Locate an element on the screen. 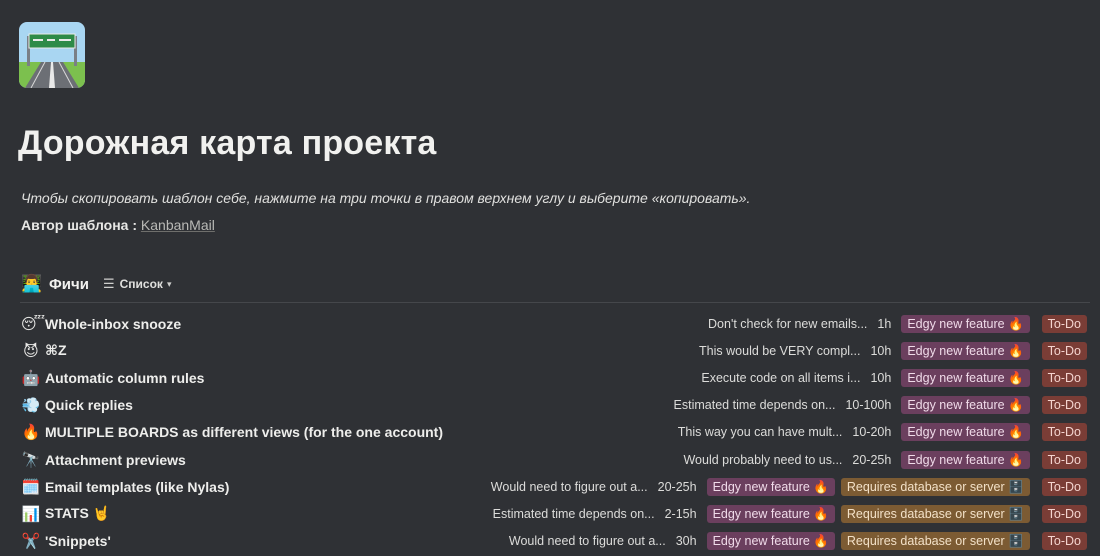  row-emoji-icon: 🤖 is located at coordinates (31, 378).